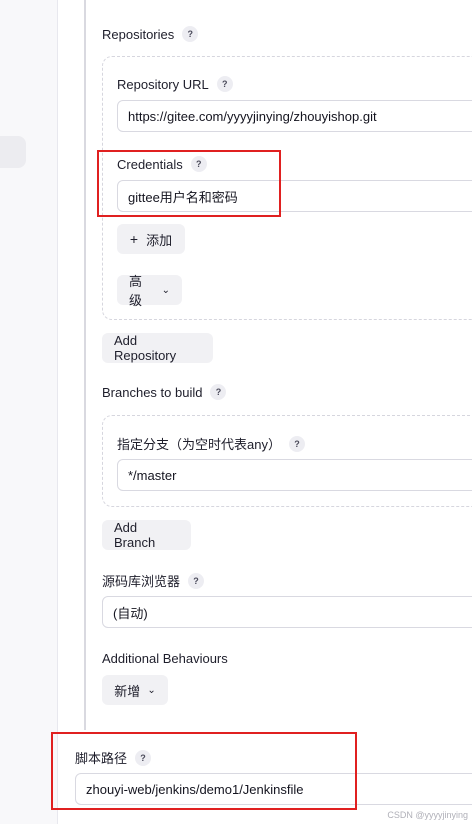 This screenshot has height=824, width=472. Describe the element at coordinates (141, 581) in the screenshot. I see `repository-browser-label-text: 源码库浏览器` at that location.